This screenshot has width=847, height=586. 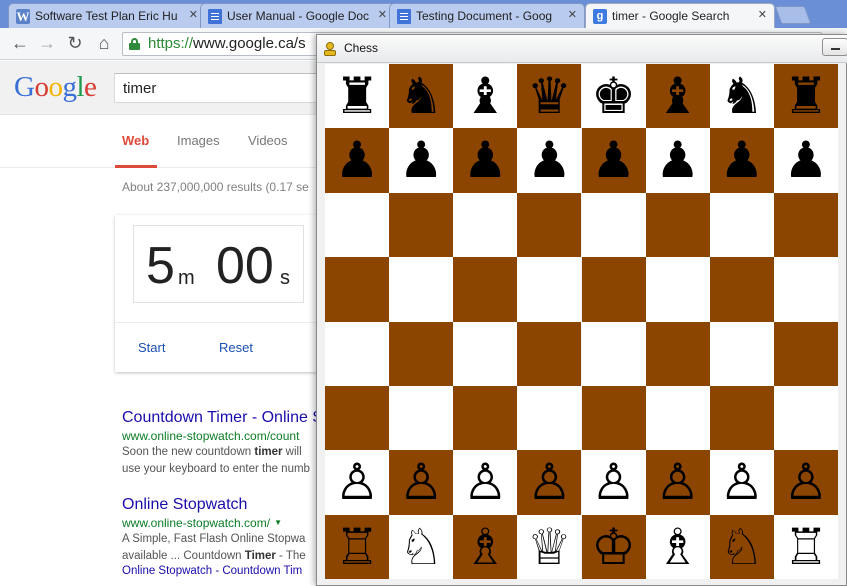 I want to click on board-square: ♚, so click(x=613, y=96).